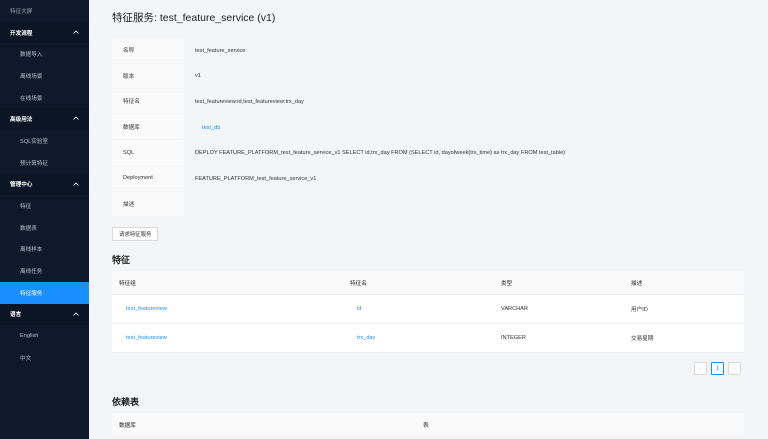 The height and width of the screenshot is (439, 768). I want to click on table-header: 数据库 表, so click(428, 425).